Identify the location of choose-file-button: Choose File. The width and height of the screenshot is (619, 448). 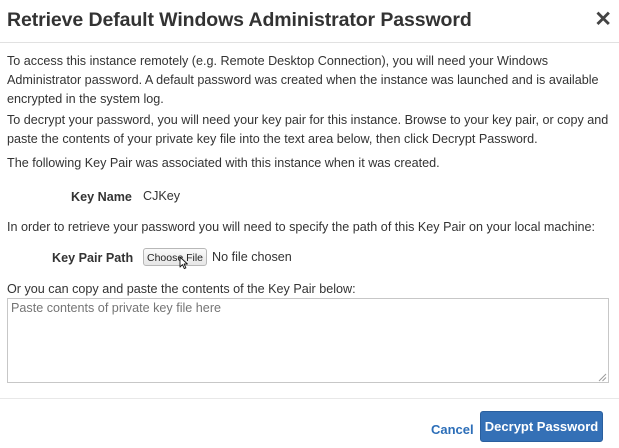
(175, 257).